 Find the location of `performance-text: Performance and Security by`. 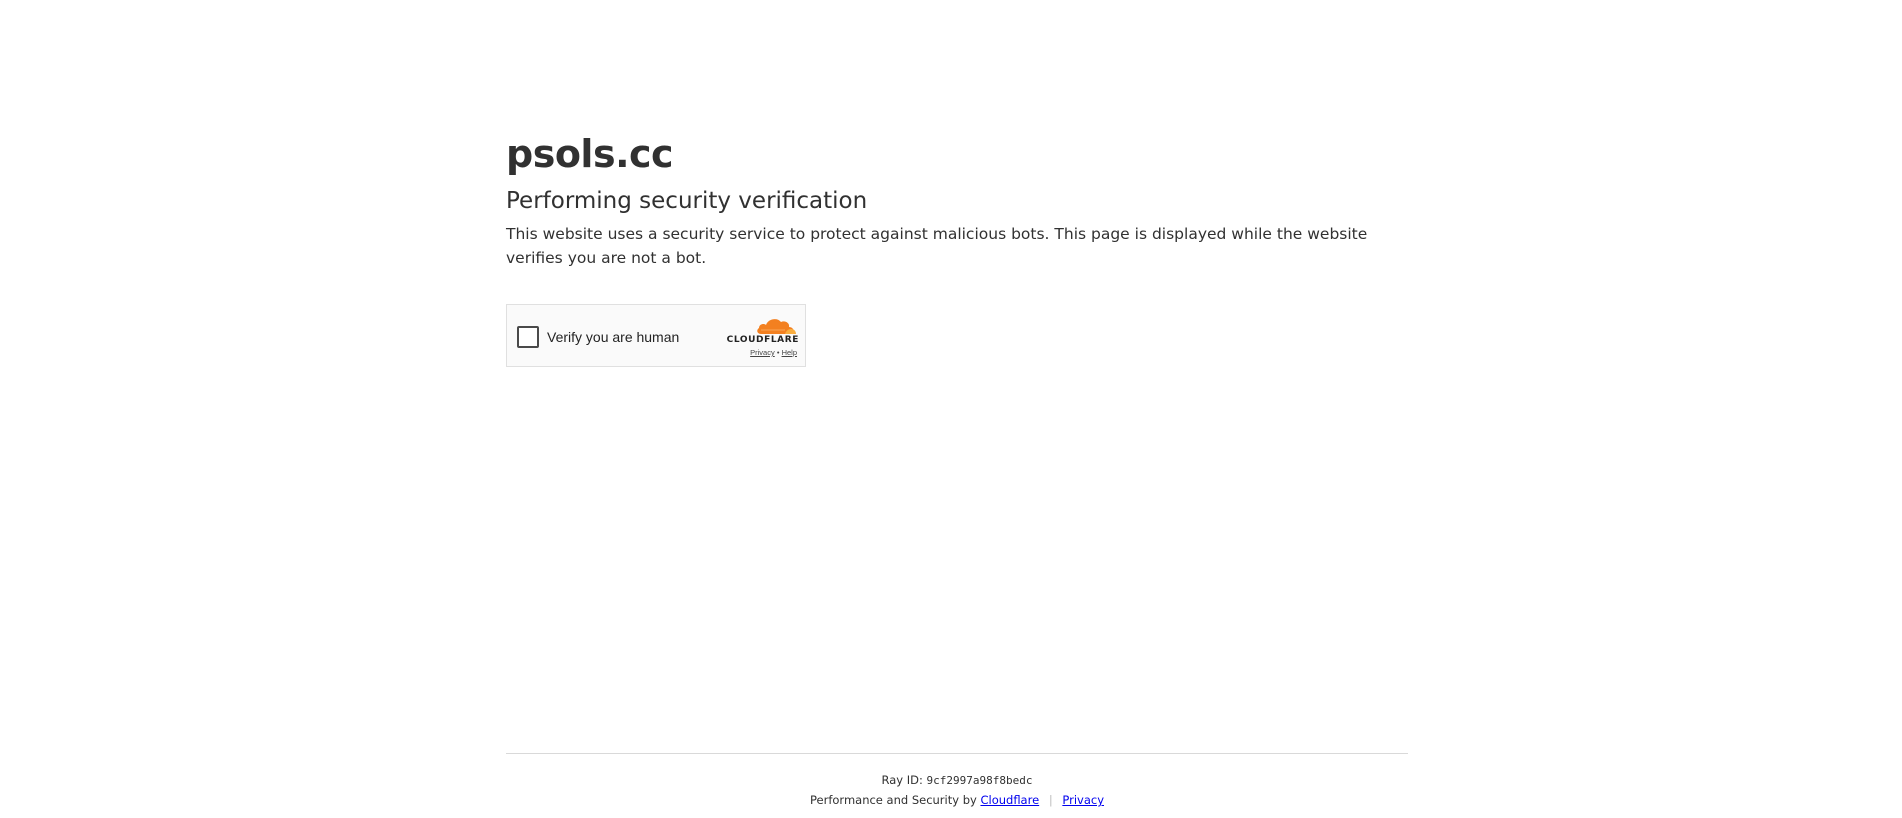

performance-text: Performance and Security by is located at coordinates (893, 800).